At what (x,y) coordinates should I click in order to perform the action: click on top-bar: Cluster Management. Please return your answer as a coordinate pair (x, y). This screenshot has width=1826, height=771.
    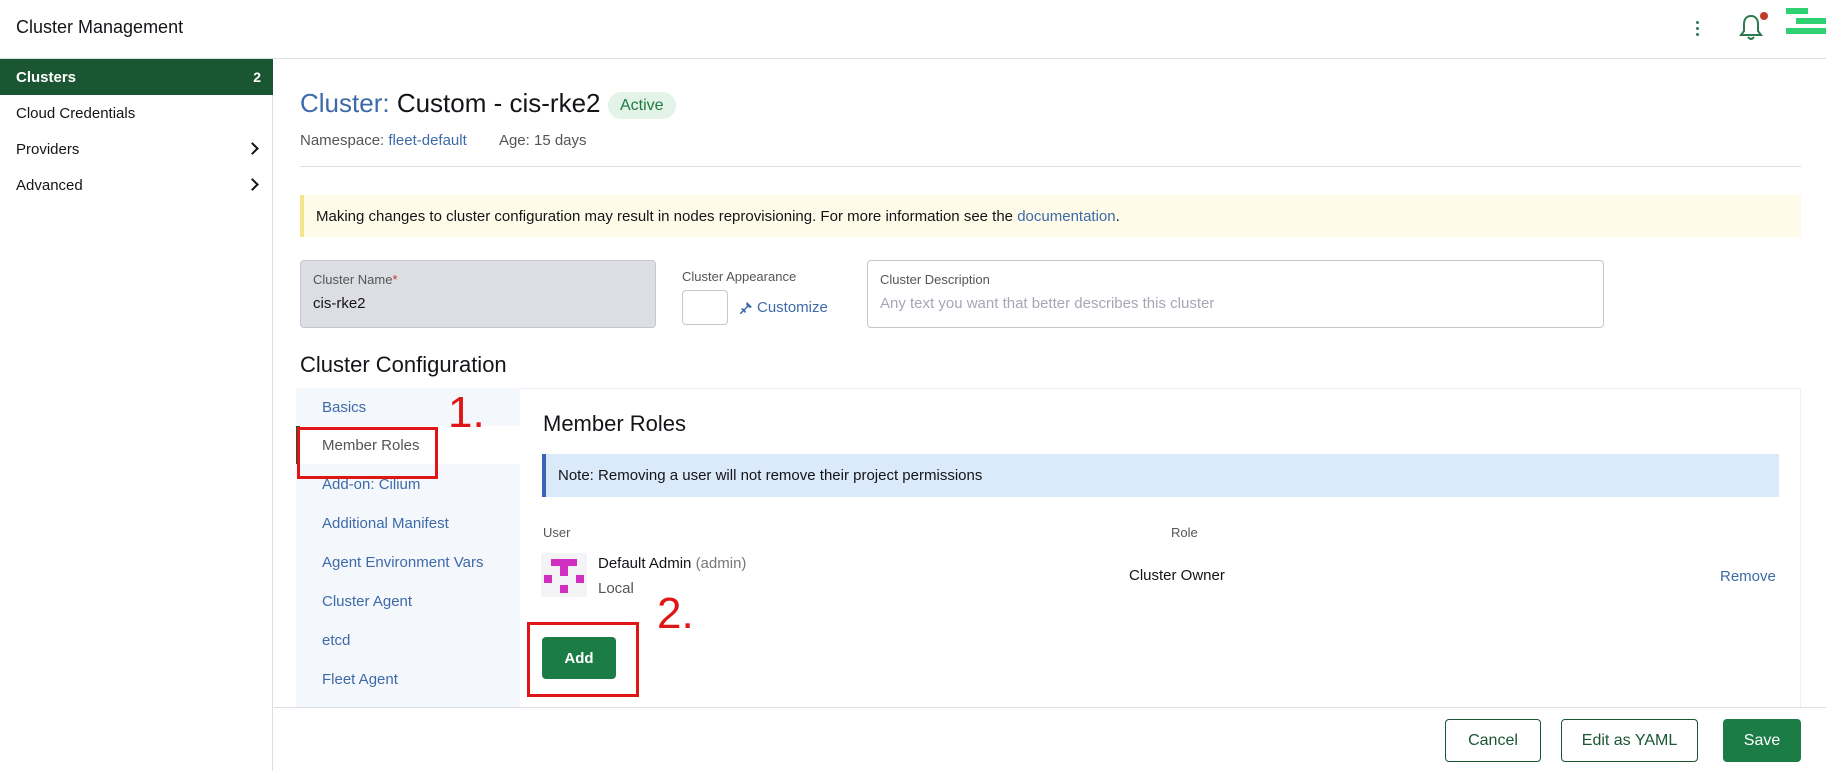
    Looking at the image, I should click on (913, 29).